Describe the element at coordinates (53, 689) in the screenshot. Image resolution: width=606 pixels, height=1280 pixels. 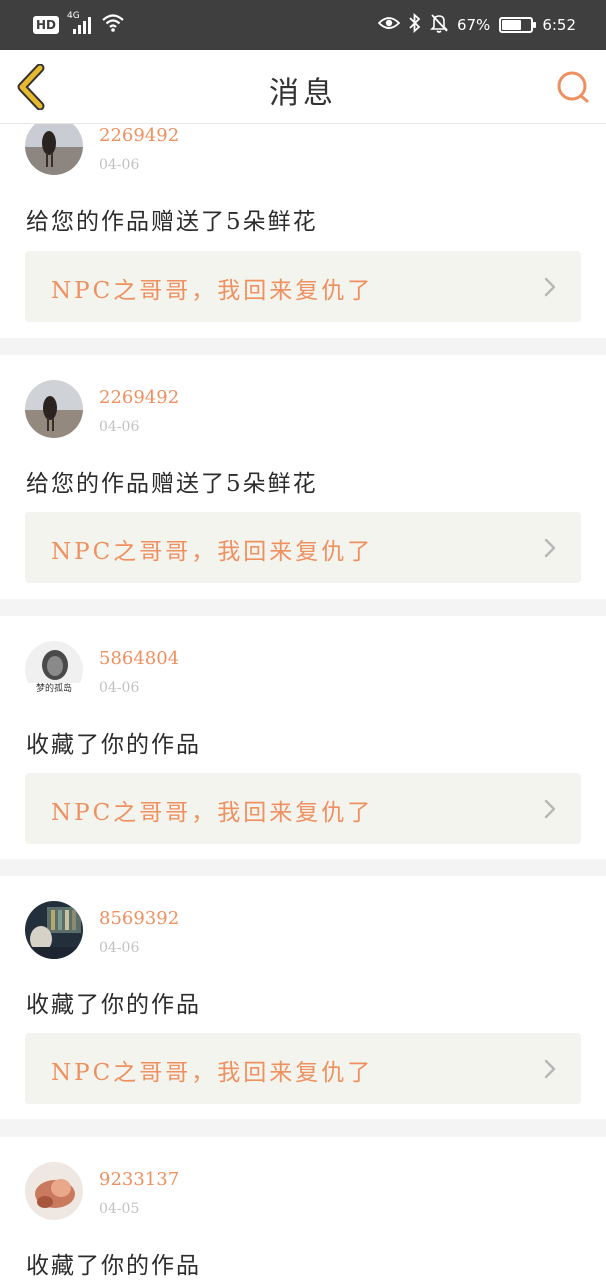
I see `avatar-caption: 梦的孤岛` at that location.